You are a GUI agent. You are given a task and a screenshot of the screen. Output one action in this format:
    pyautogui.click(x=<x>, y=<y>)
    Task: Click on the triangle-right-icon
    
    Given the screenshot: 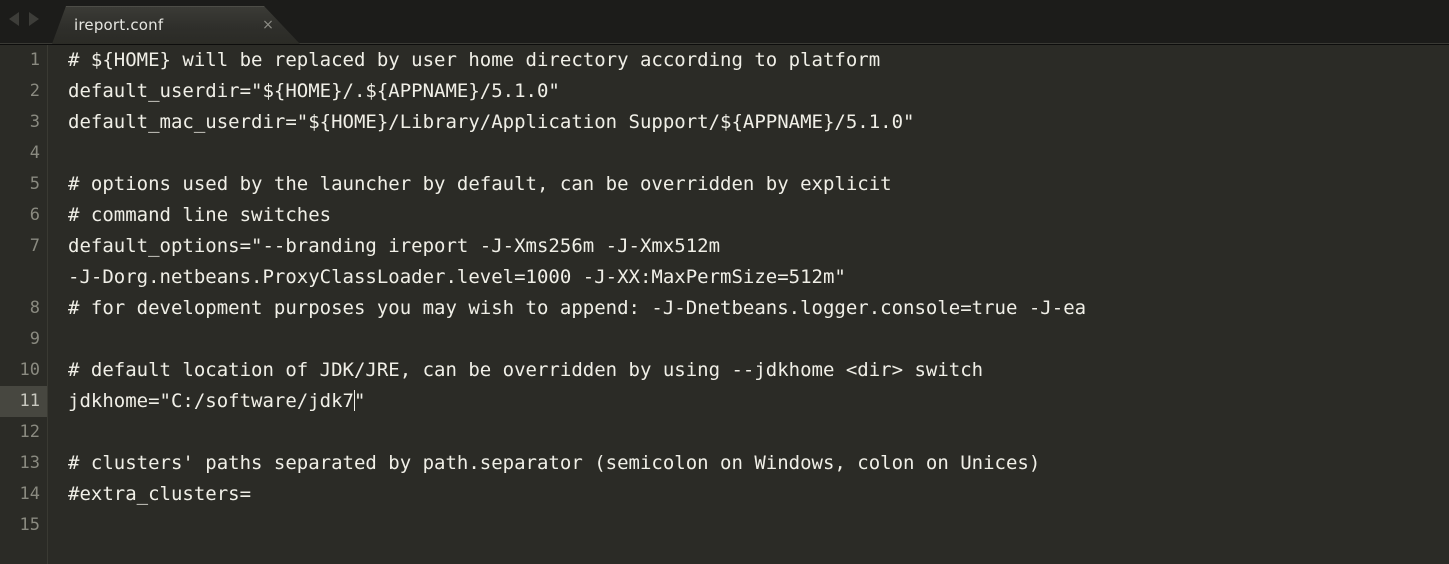 What is the action you would take?
    pyautogui.click(x=34, y=19)
    